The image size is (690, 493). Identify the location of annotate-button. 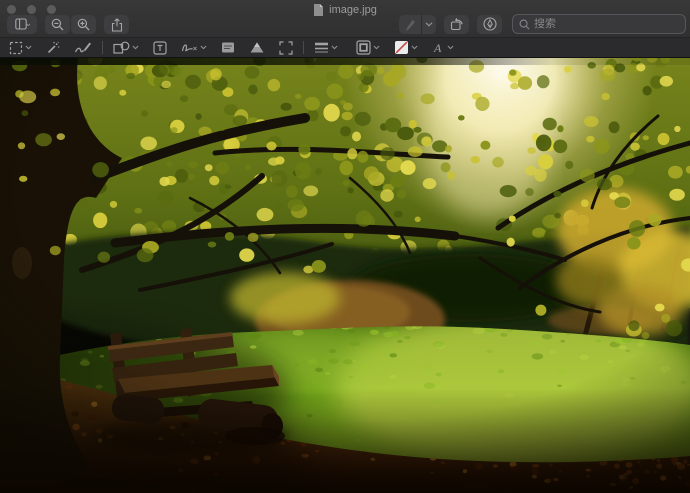
(410, 24).